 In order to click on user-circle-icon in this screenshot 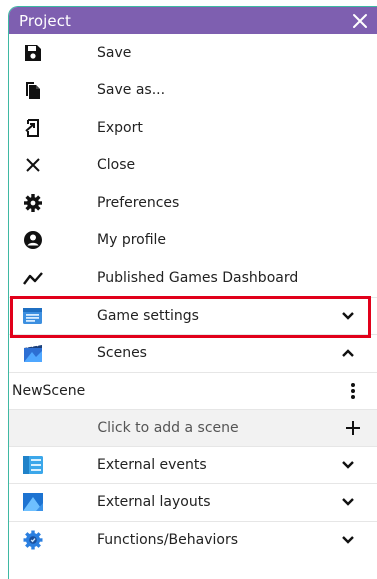, I will do `click(33, 240)`.